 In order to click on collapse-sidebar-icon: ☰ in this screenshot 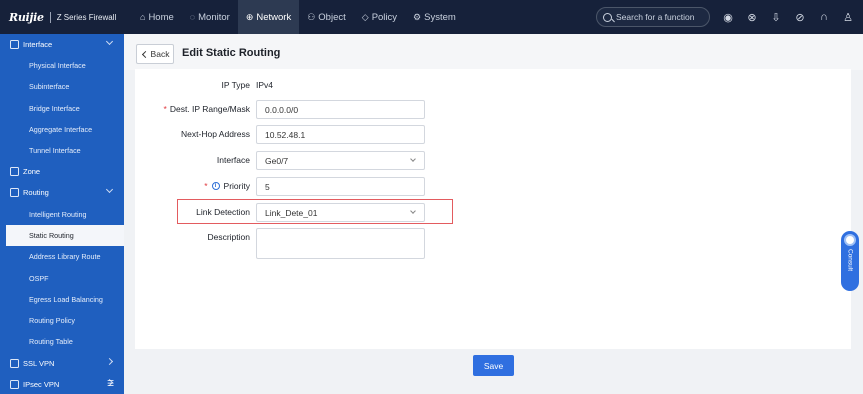, I will do `click(111, 384)`.